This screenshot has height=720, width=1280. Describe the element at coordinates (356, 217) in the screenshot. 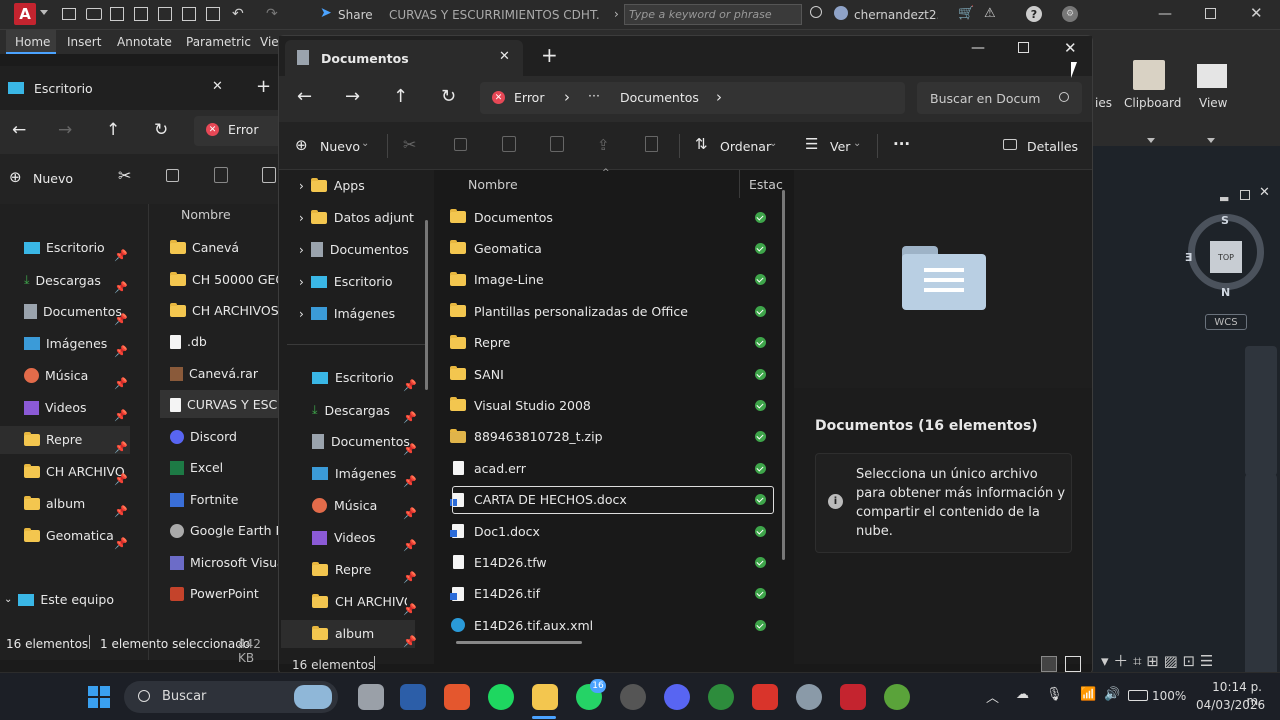

I see `tree-item-datos-adjuntos: › Datos adjuntos` at that location.